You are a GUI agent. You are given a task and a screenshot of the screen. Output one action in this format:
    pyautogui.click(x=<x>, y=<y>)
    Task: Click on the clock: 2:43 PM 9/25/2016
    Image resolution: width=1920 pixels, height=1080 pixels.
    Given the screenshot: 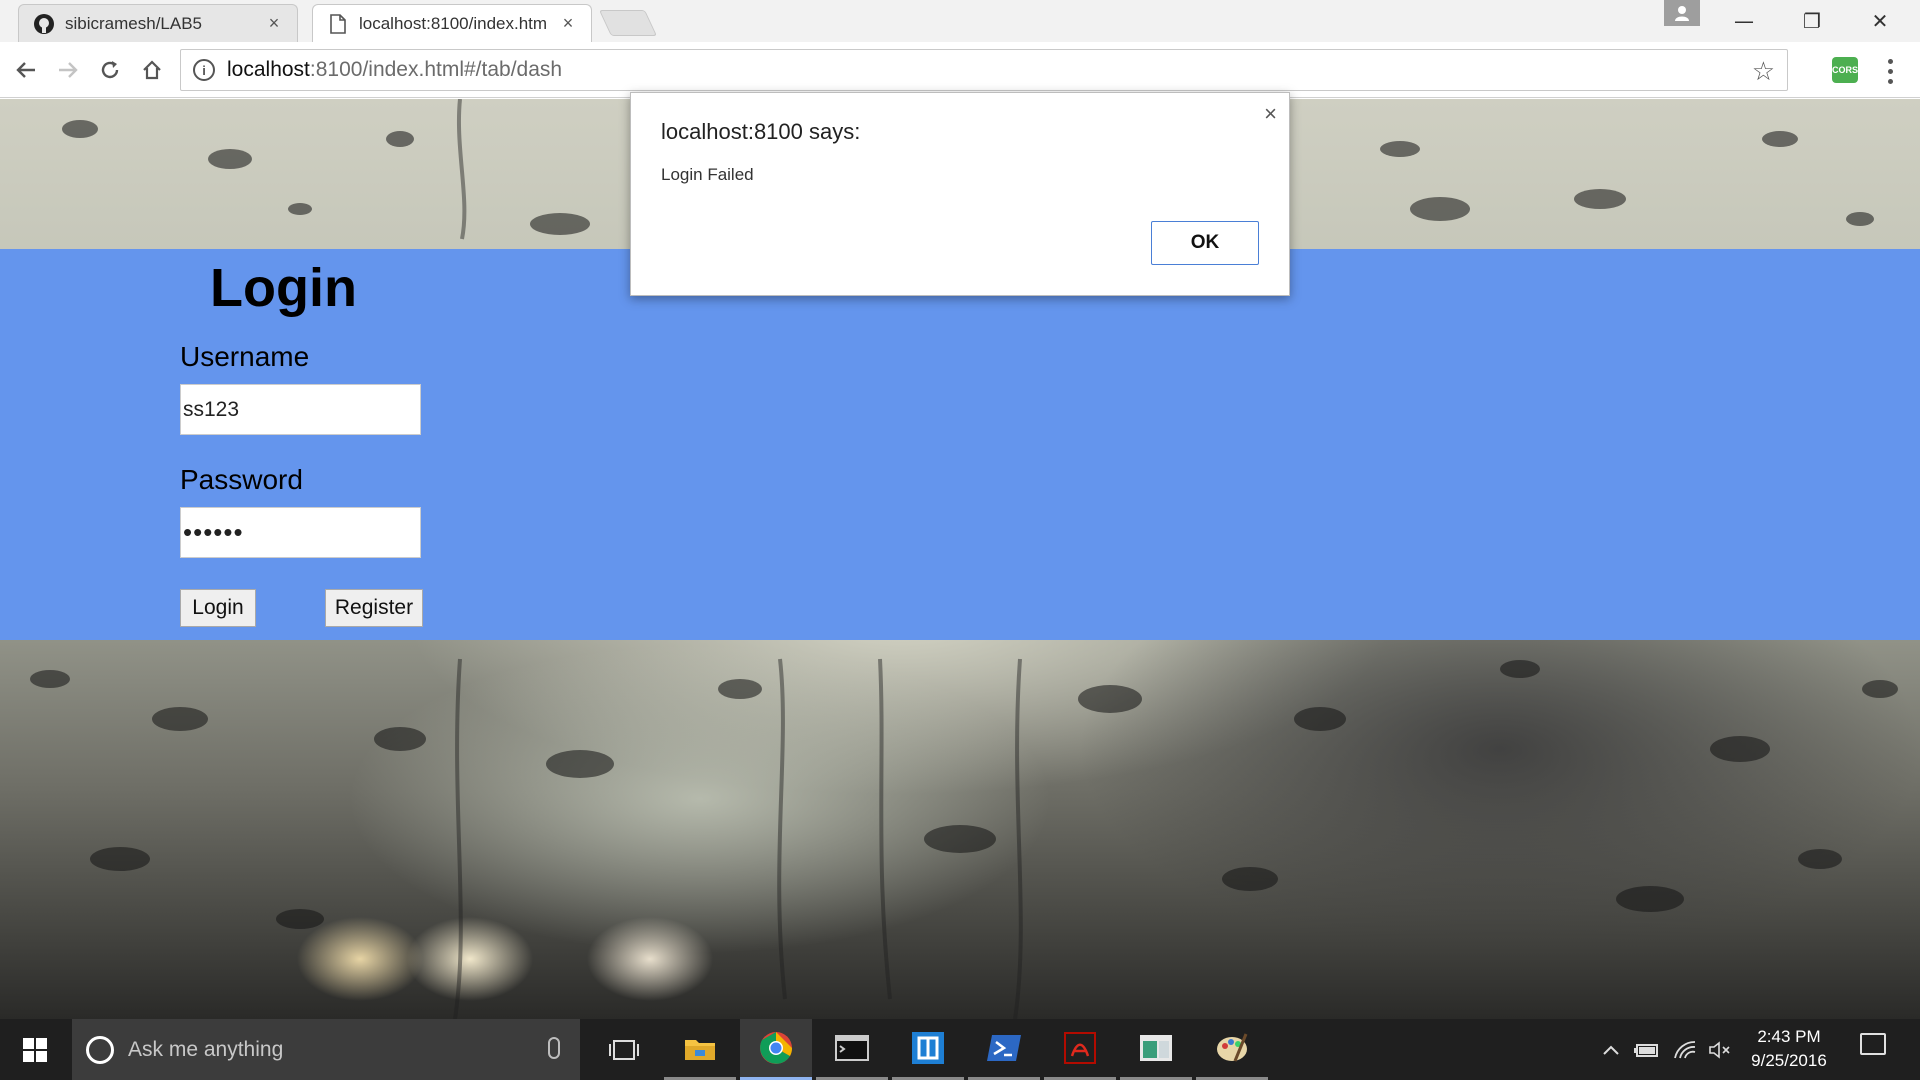 What is the action you would take?
    pyautogui.click(x=1789, y=1049)
    